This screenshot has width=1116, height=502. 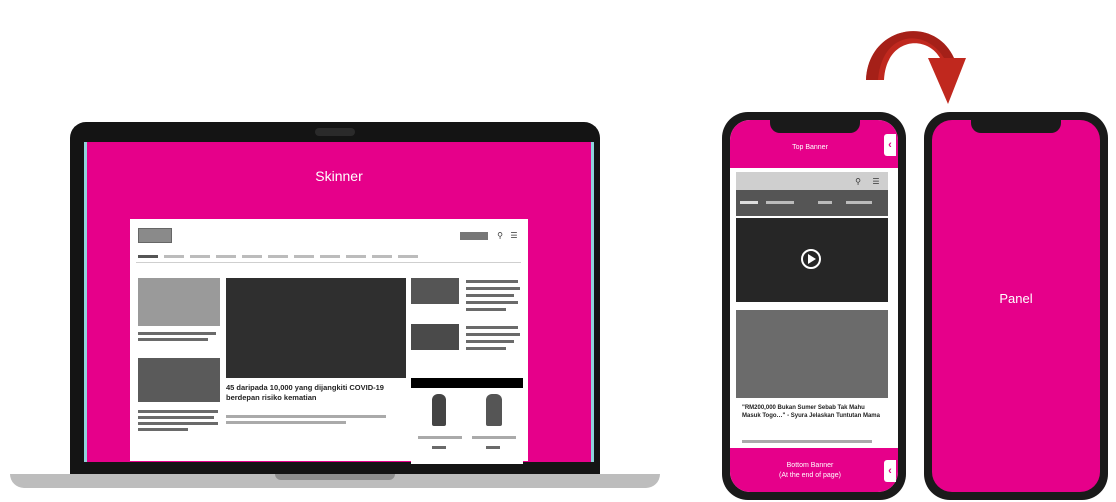 What do you see at coordinates (335, 477) in the screenshot?
I see `laptop-base-lip` at bounding box center [335, 477].